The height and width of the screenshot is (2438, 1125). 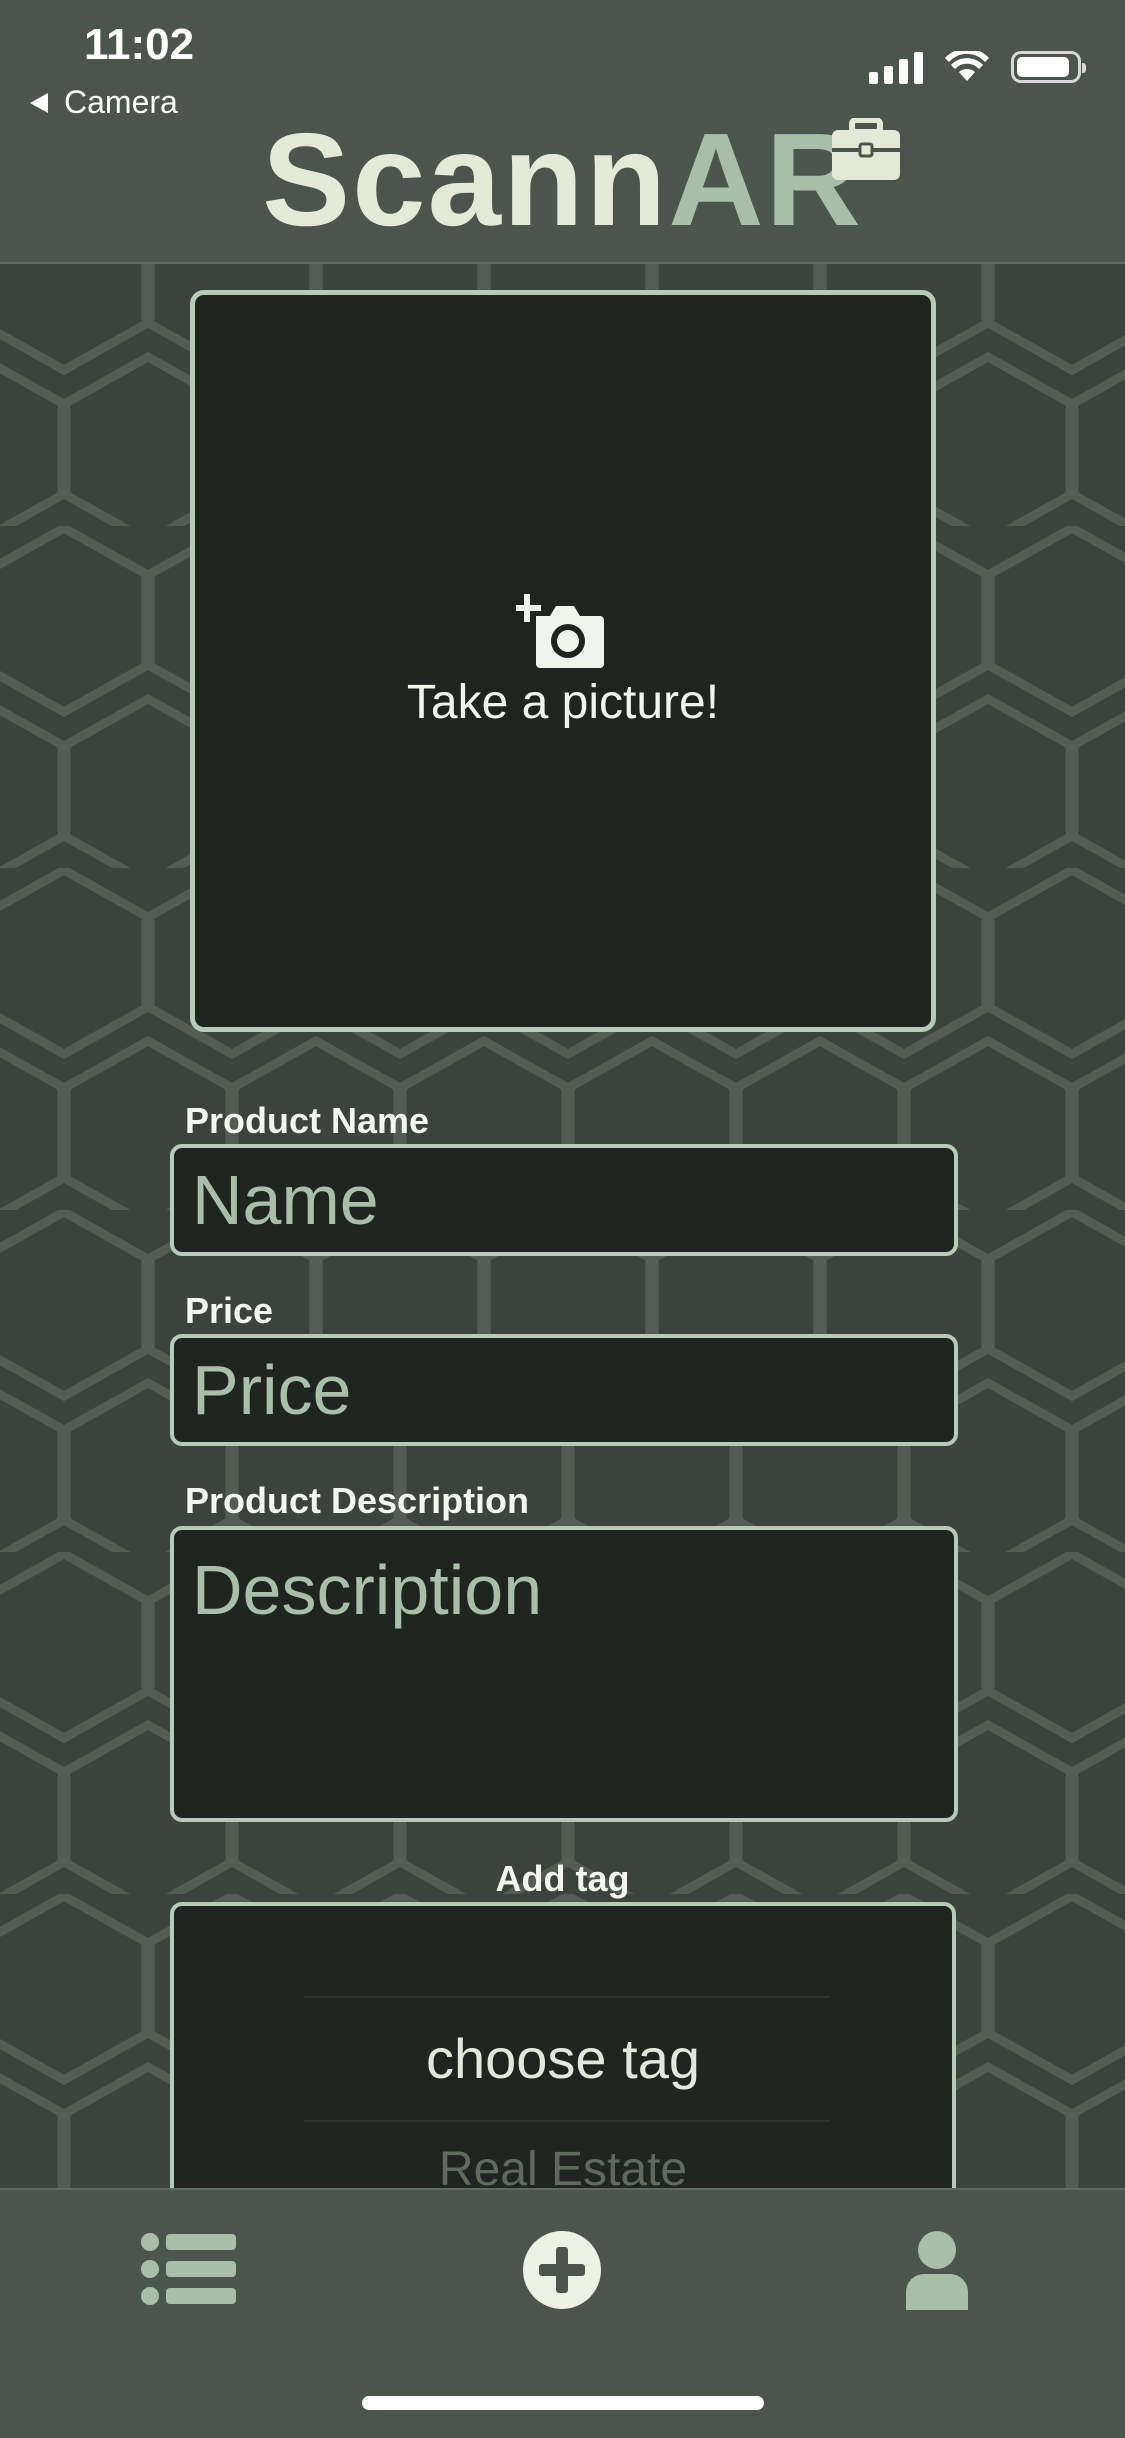 What do you see at coordinates (562, 1878) in the screenshot?
I see `add-tag-label: Add tag` at bounding box center [562, 1878].